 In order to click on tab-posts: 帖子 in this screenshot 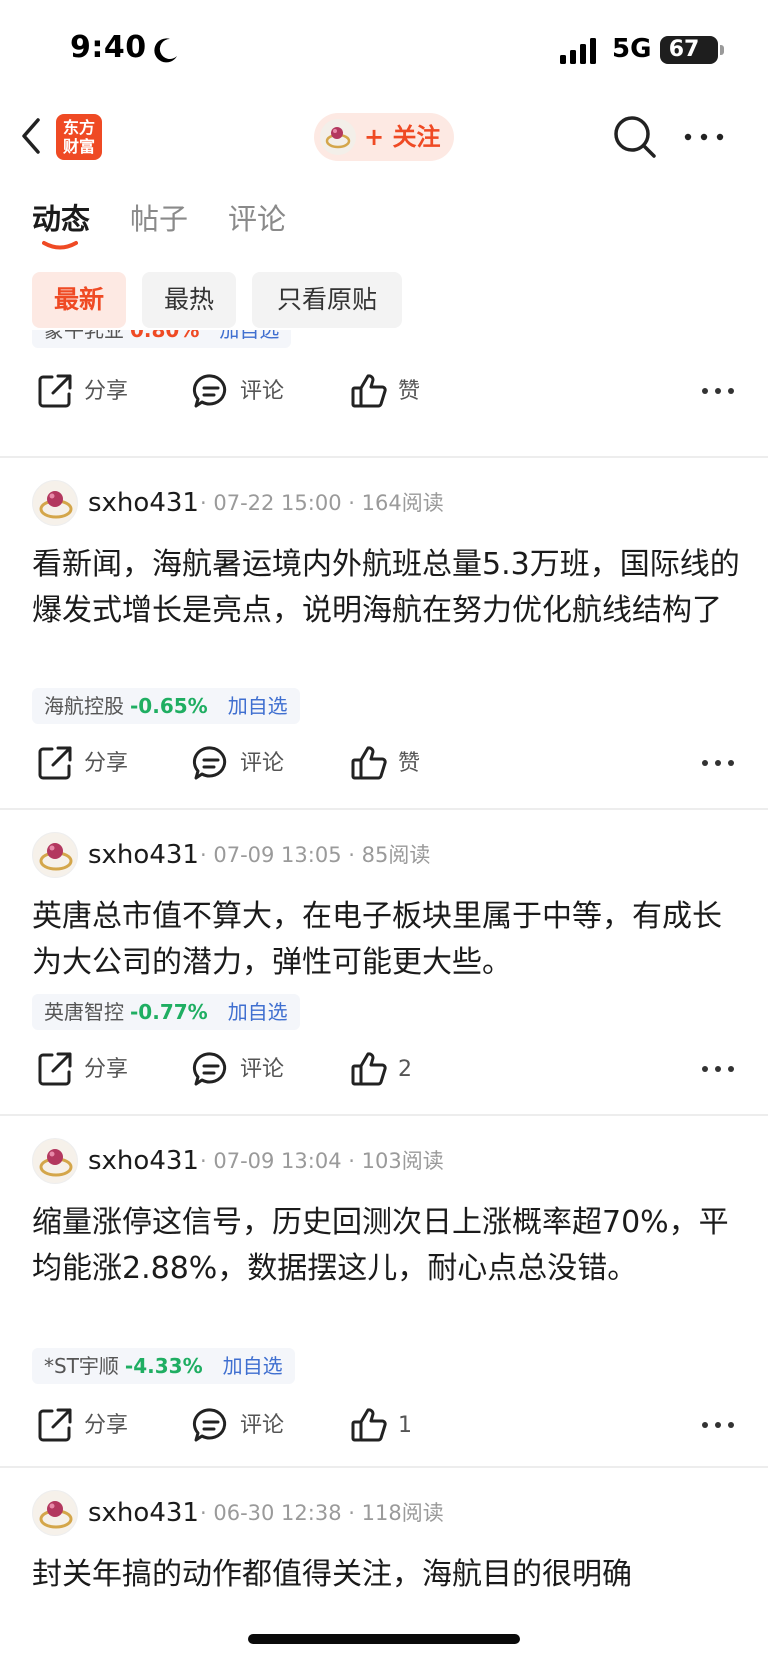, I will do `click(159, 217)`.